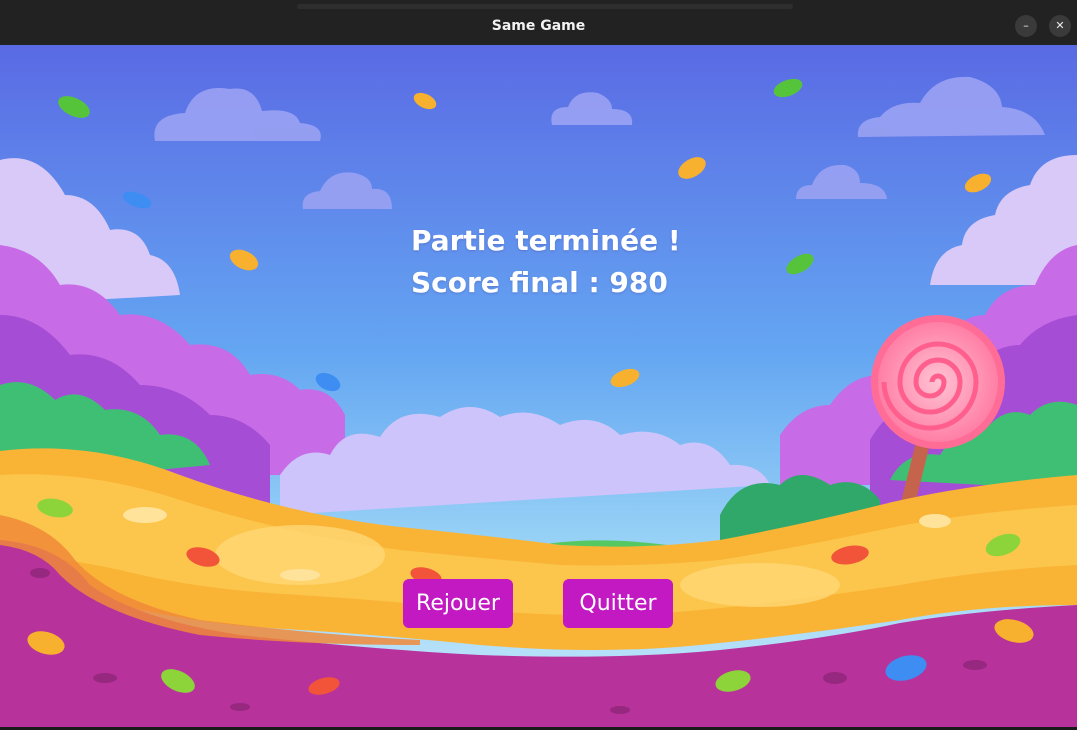 Image resolution: width=1077 pixels, height=730 pixels. Describe the element at coordinates (546, 240) in the screenshot. I see `game-over-title: Partie terminée !` at that location.